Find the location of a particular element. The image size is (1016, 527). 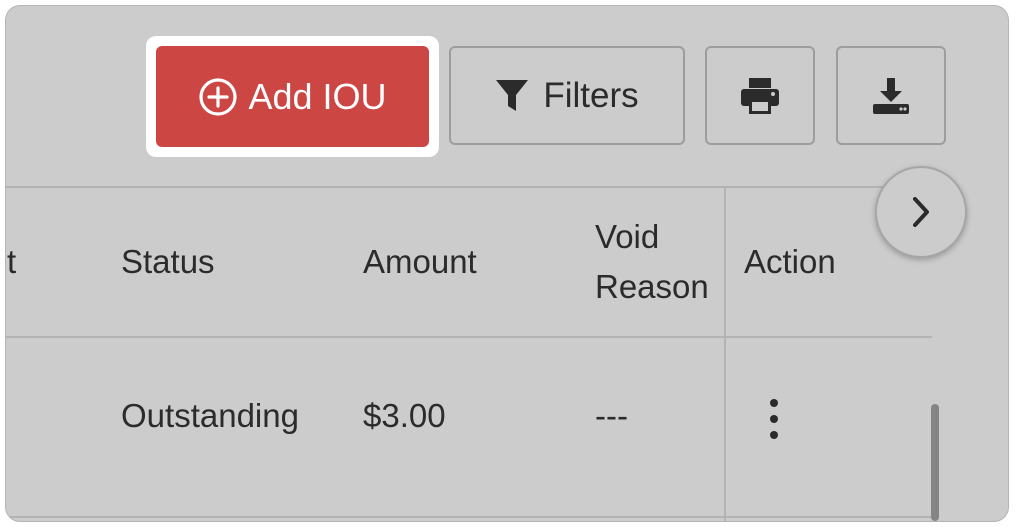

printer-icon is located at coordinates (760, 95).